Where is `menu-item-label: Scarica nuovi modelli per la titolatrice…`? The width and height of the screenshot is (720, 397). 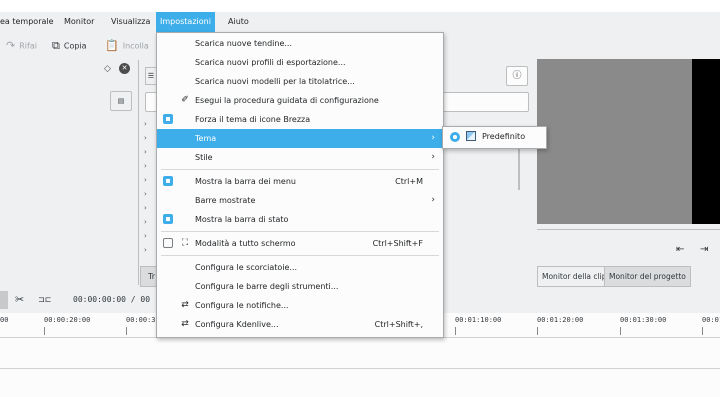
menu-item-label: Scarica nuovi modelli per la titolatrice… is located at coordinates (275, 81).